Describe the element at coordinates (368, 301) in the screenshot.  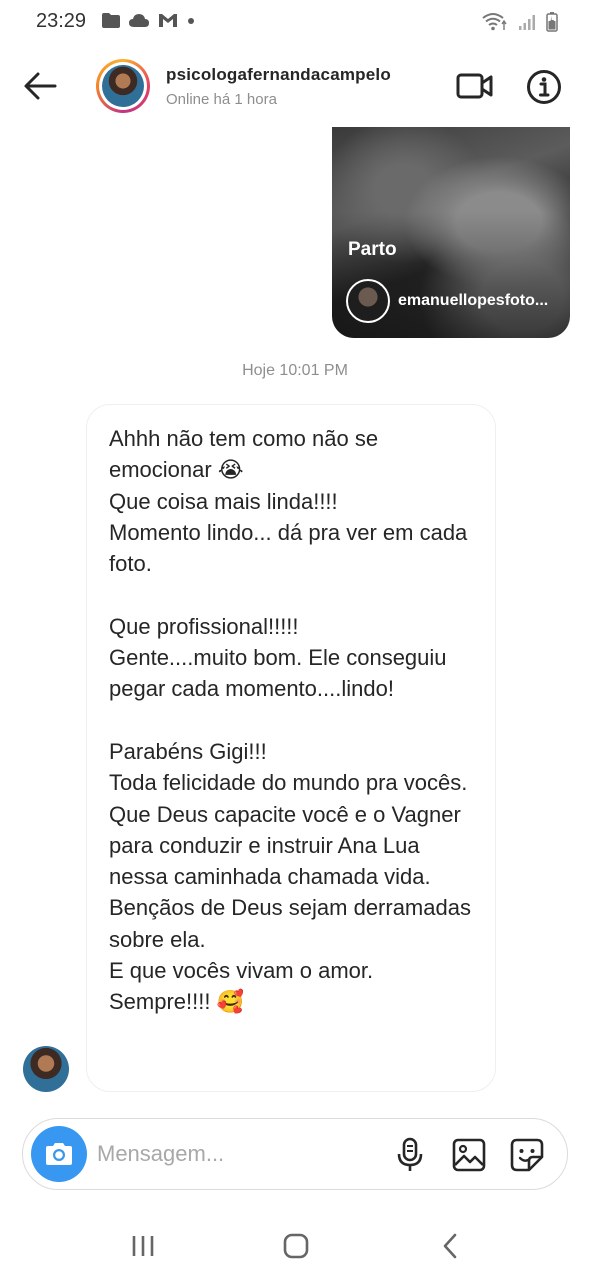
I see `post-author-avatar` at that location.